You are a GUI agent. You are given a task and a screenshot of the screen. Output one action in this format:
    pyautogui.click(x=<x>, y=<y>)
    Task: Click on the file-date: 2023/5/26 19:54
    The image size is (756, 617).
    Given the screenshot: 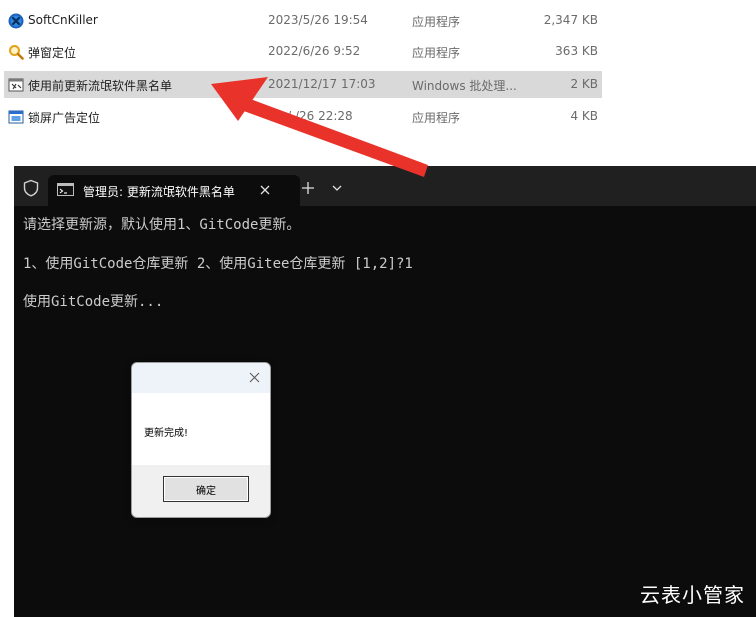 What is the action you would take?
    pyautogui.click(x=318, y=20)
    